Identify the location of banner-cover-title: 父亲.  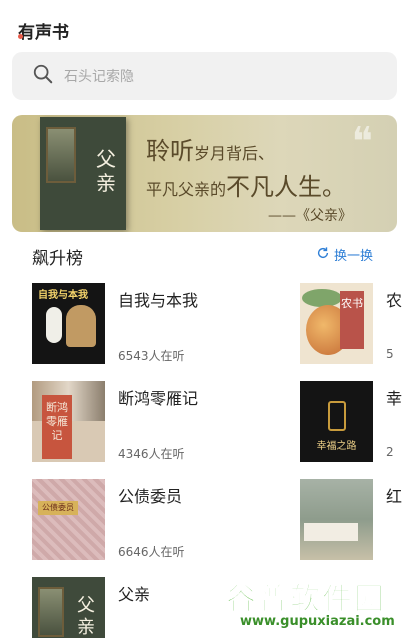
(106, 171).